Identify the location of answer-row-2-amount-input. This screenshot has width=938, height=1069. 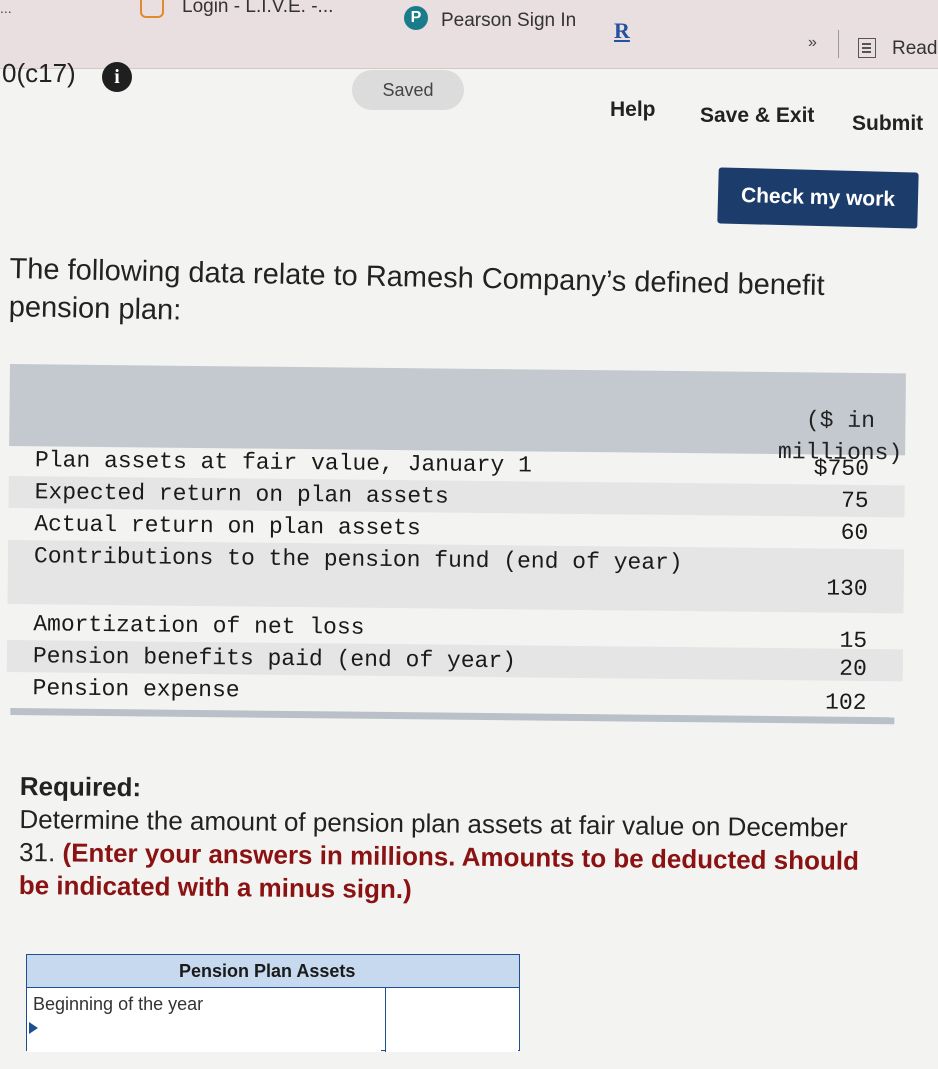
(451, 1036).